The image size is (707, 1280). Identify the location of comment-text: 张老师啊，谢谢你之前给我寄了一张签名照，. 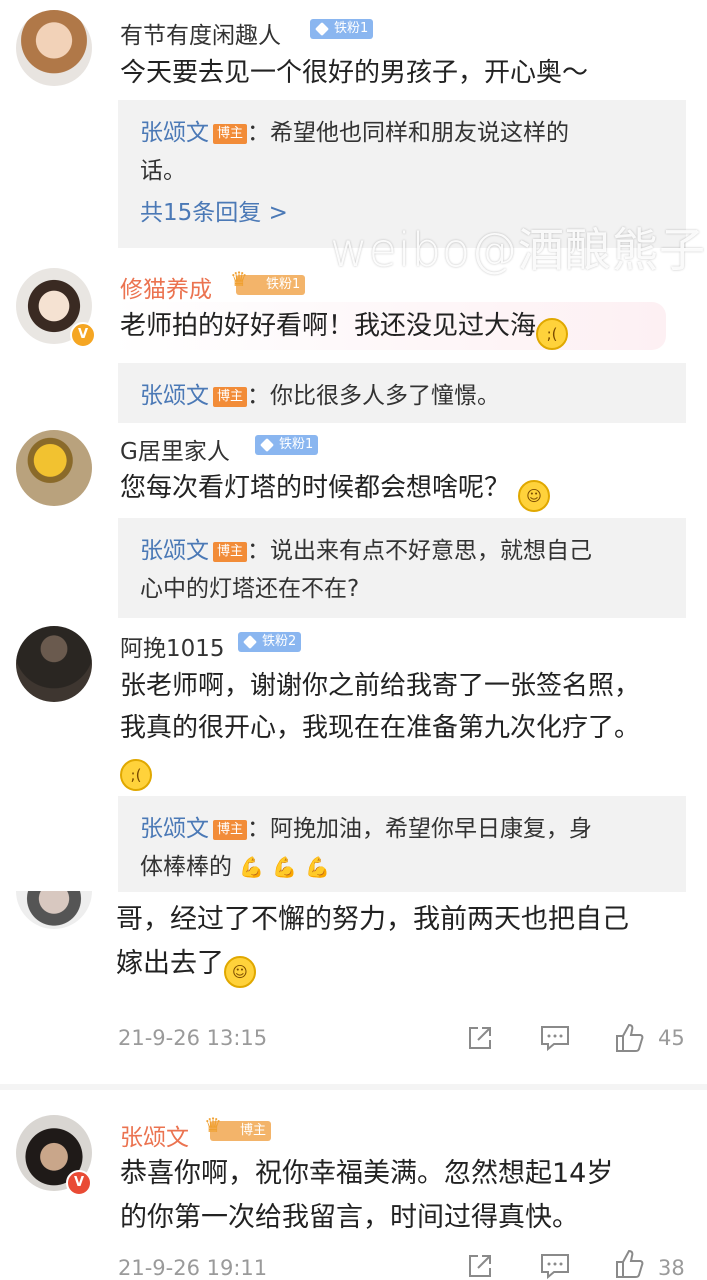
(380, 686).